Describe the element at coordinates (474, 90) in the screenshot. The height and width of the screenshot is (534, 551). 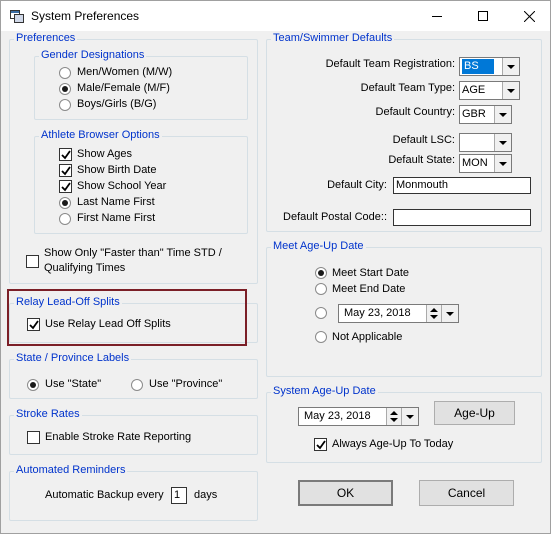
I see `team-type-value: AGE` at that location.